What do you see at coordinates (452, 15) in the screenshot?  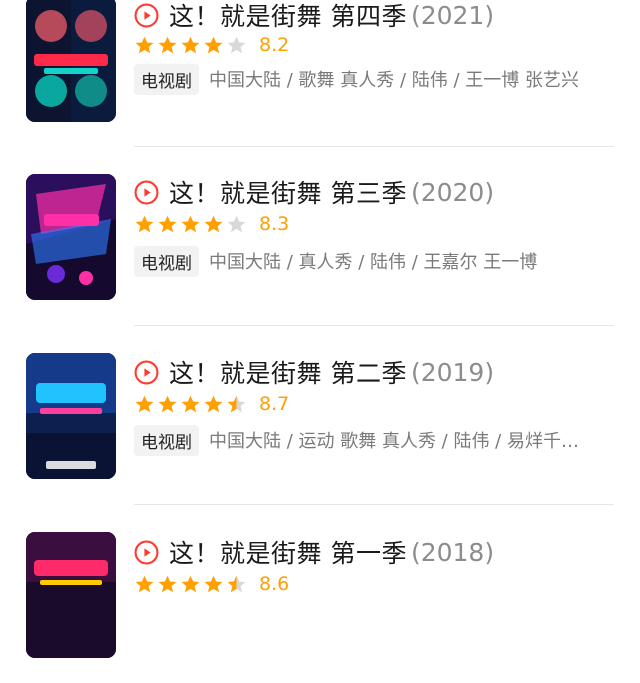 I see `show-year: (2021)` at bounding box center [452, 15].